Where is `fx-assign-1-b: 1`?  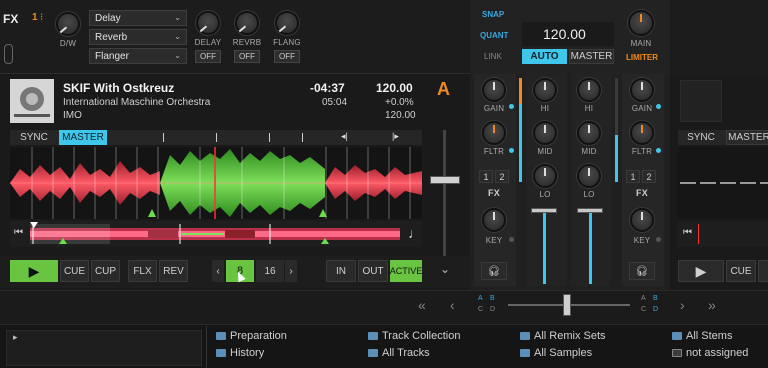
fx-assign-1-b: 1 is located at coordinates (633, 176).